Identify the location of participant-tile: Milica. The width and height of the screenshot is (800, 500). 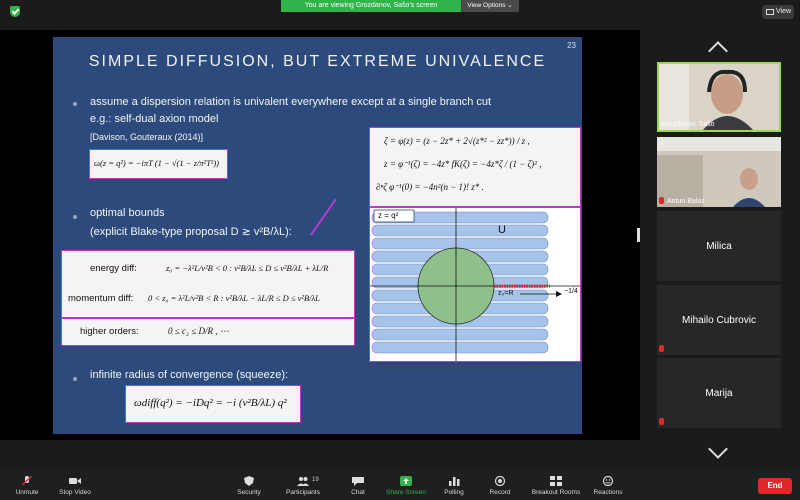
(719, 246).